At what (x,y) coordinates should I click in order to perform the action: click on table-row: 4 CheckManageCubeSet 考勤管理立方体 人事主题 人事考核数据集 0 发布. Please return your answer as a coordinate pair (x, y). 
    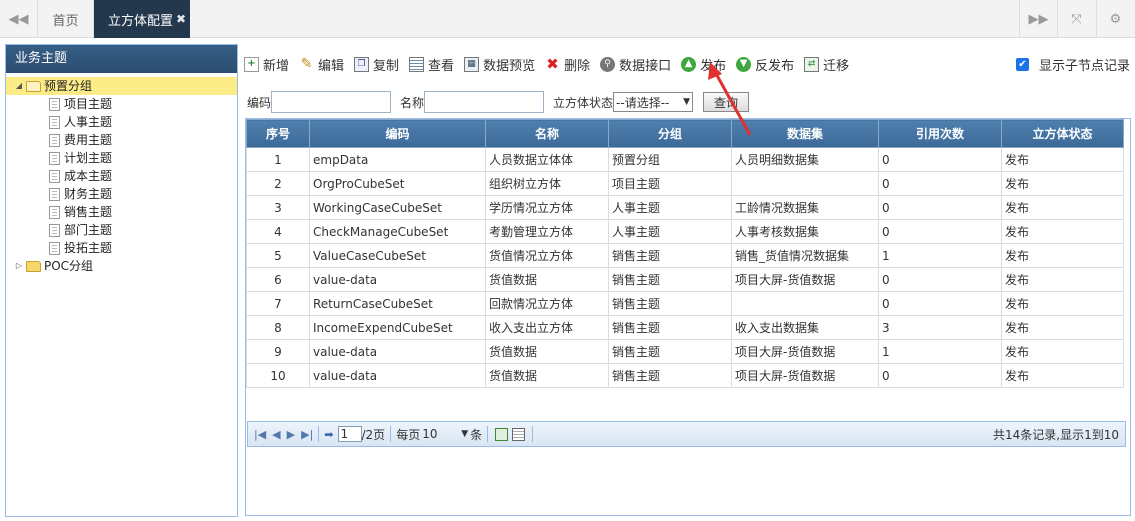
    Looking at the image, I should click on (685, 231).